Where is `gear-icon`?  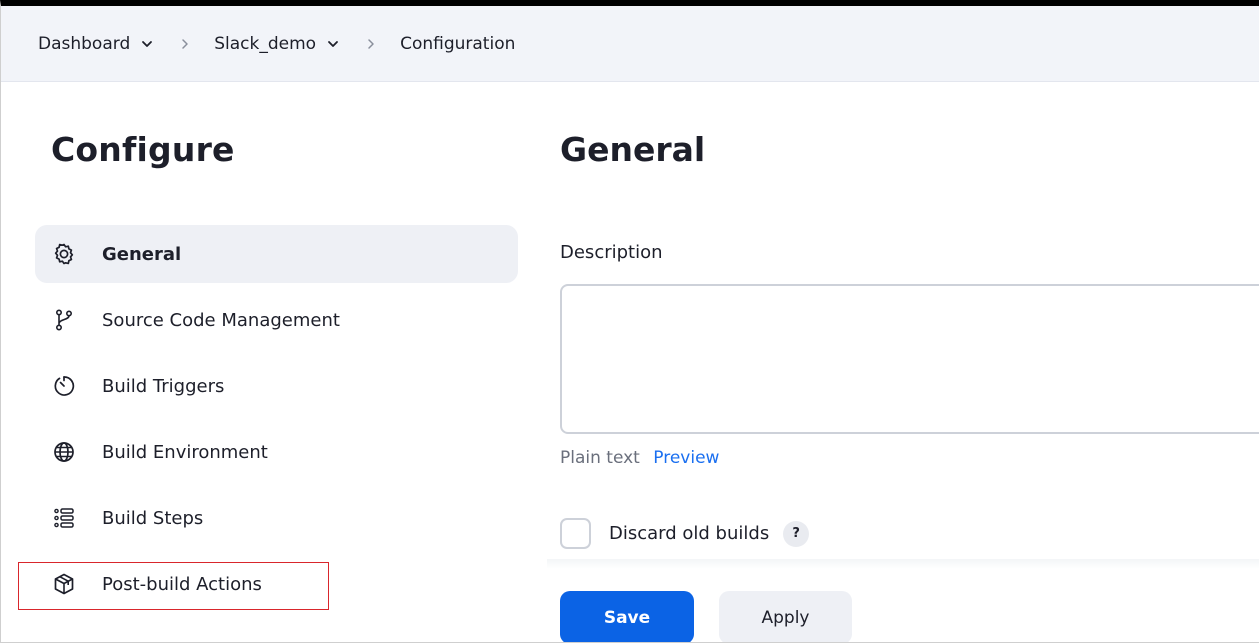
gear-icon is located at coordinates (64, 254).